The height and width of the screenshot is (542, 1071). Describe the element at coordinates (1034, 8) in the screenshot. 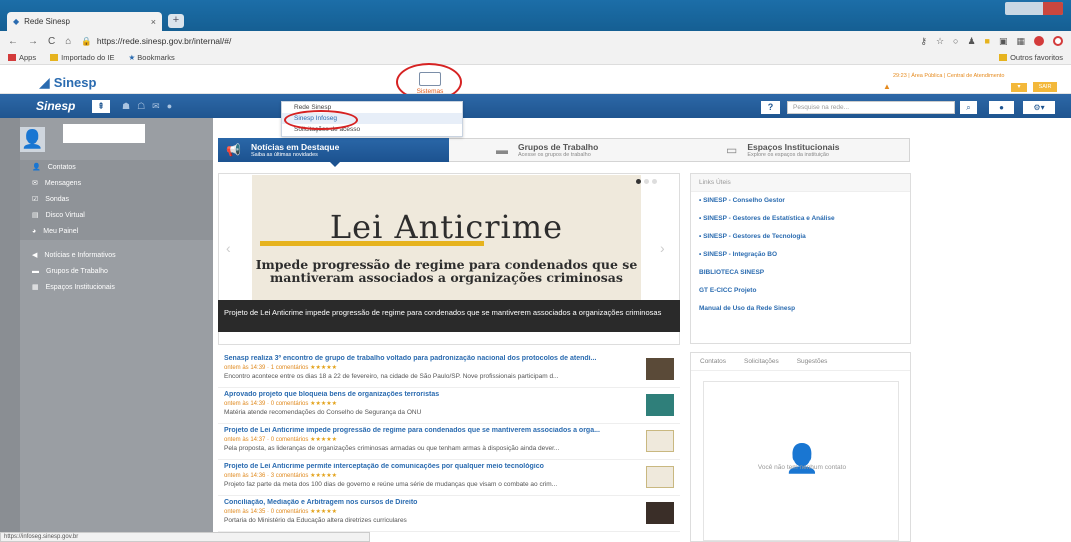

I see `window-controls` at that location.